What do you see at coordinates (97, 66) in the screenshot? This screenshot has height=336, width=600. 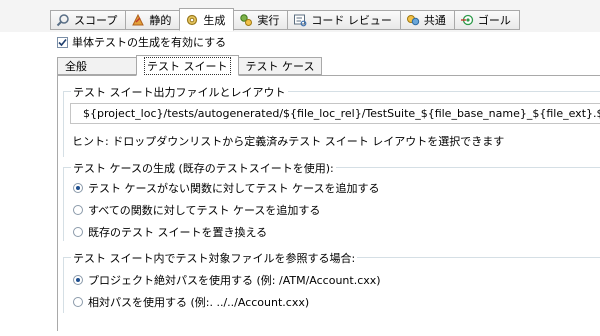 I see `tab-general: 全般` at bounding box center [97, 66].